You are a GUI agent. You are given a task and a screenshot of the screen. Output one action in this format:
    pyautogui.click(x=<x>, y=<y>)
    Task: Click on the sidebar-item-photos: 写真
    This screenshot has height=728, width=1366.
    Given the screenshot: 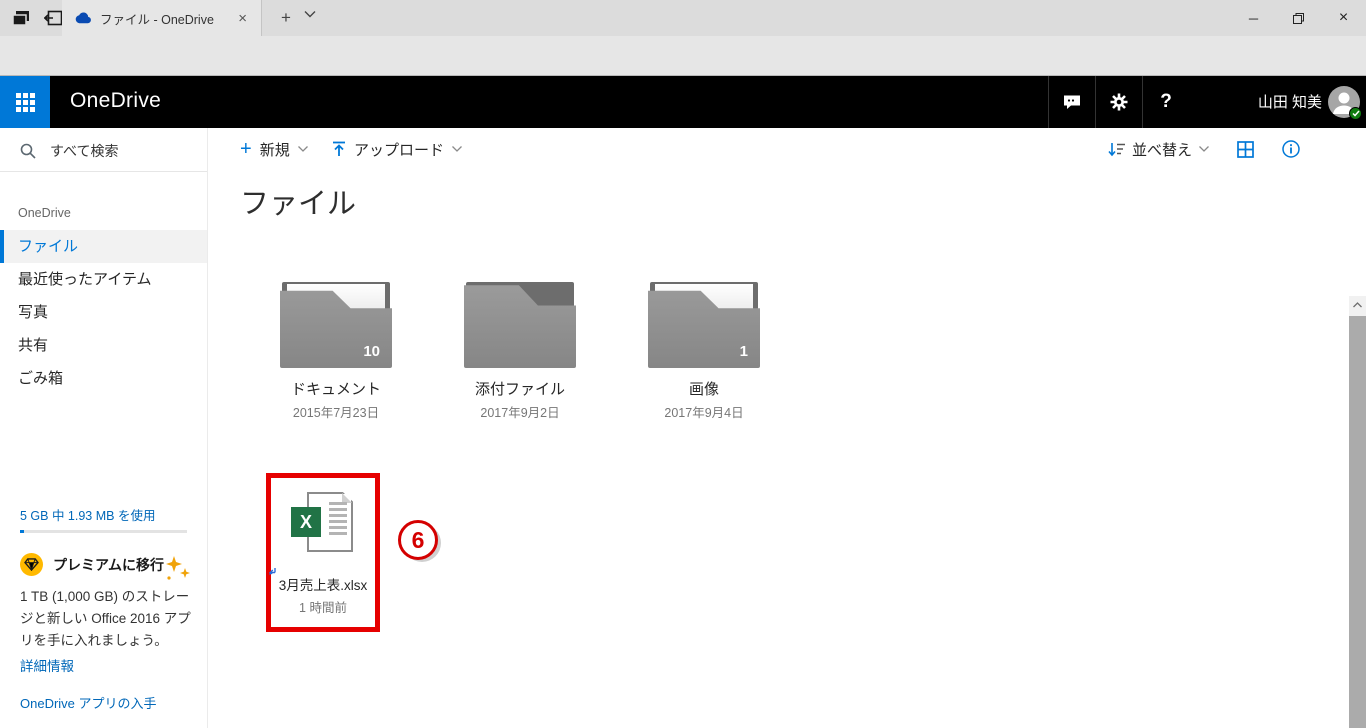 What is the action you would take?
    pyautogui.click(x=103, y=312)
    